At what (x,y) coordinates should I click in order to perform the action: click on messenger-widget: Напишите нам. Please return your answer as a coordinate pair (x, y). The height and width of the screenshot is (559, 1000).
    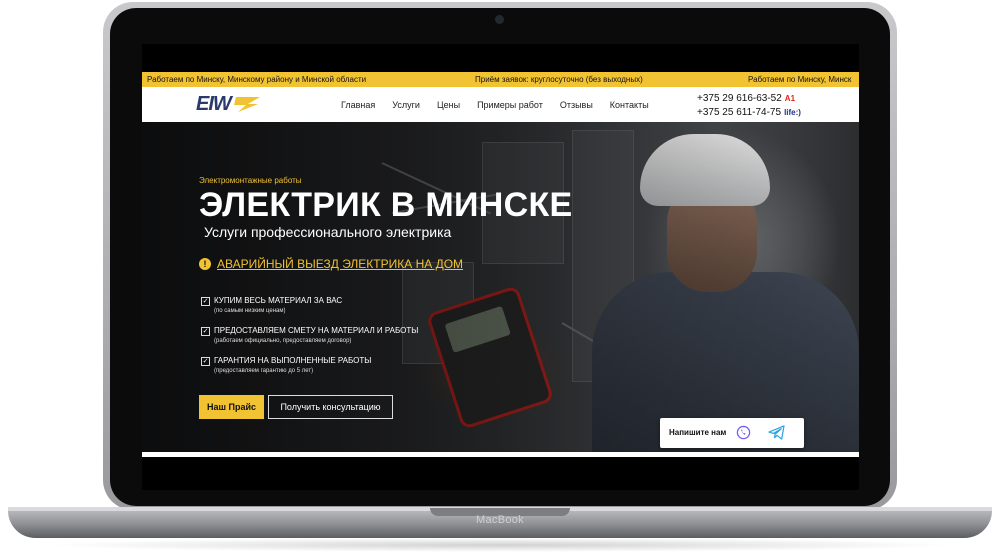
    Looking at the image, I should click on (732, 433).